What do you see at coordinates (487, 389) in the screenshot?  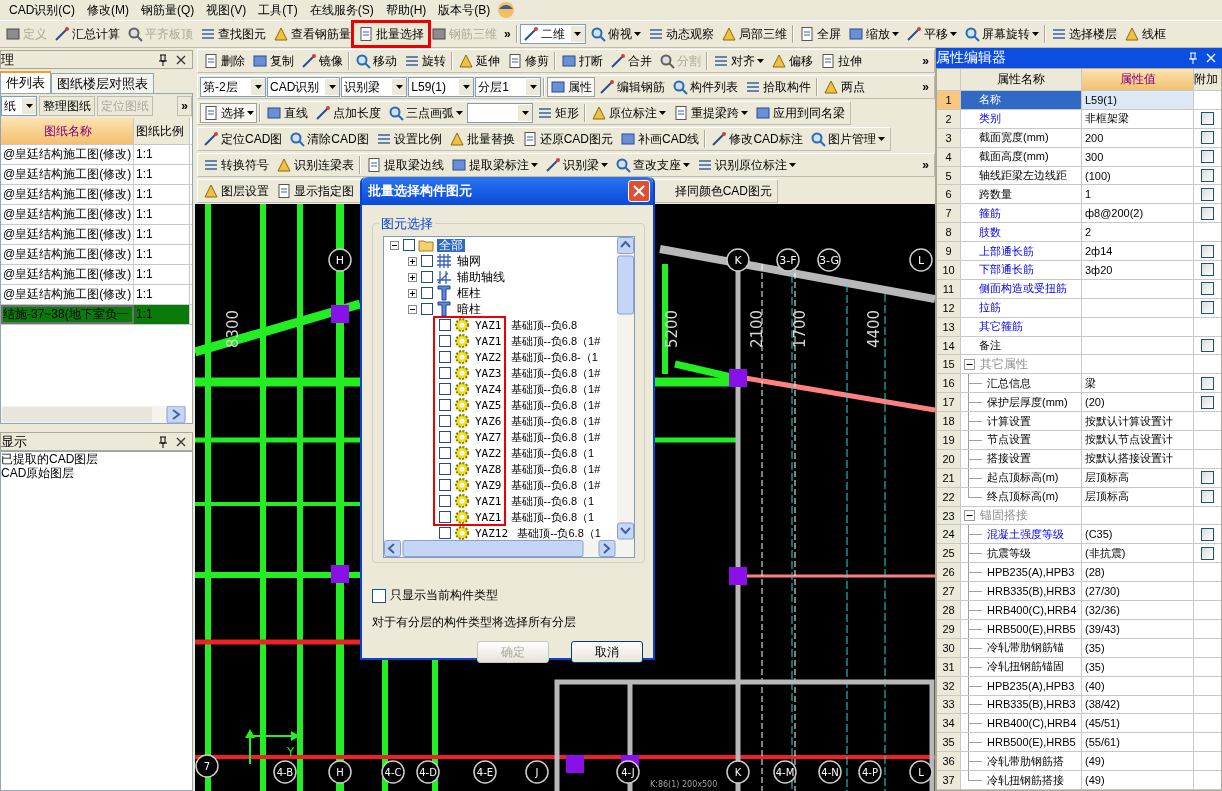 I see `tree-item: YAZ4` at bounding box center [487, 389].